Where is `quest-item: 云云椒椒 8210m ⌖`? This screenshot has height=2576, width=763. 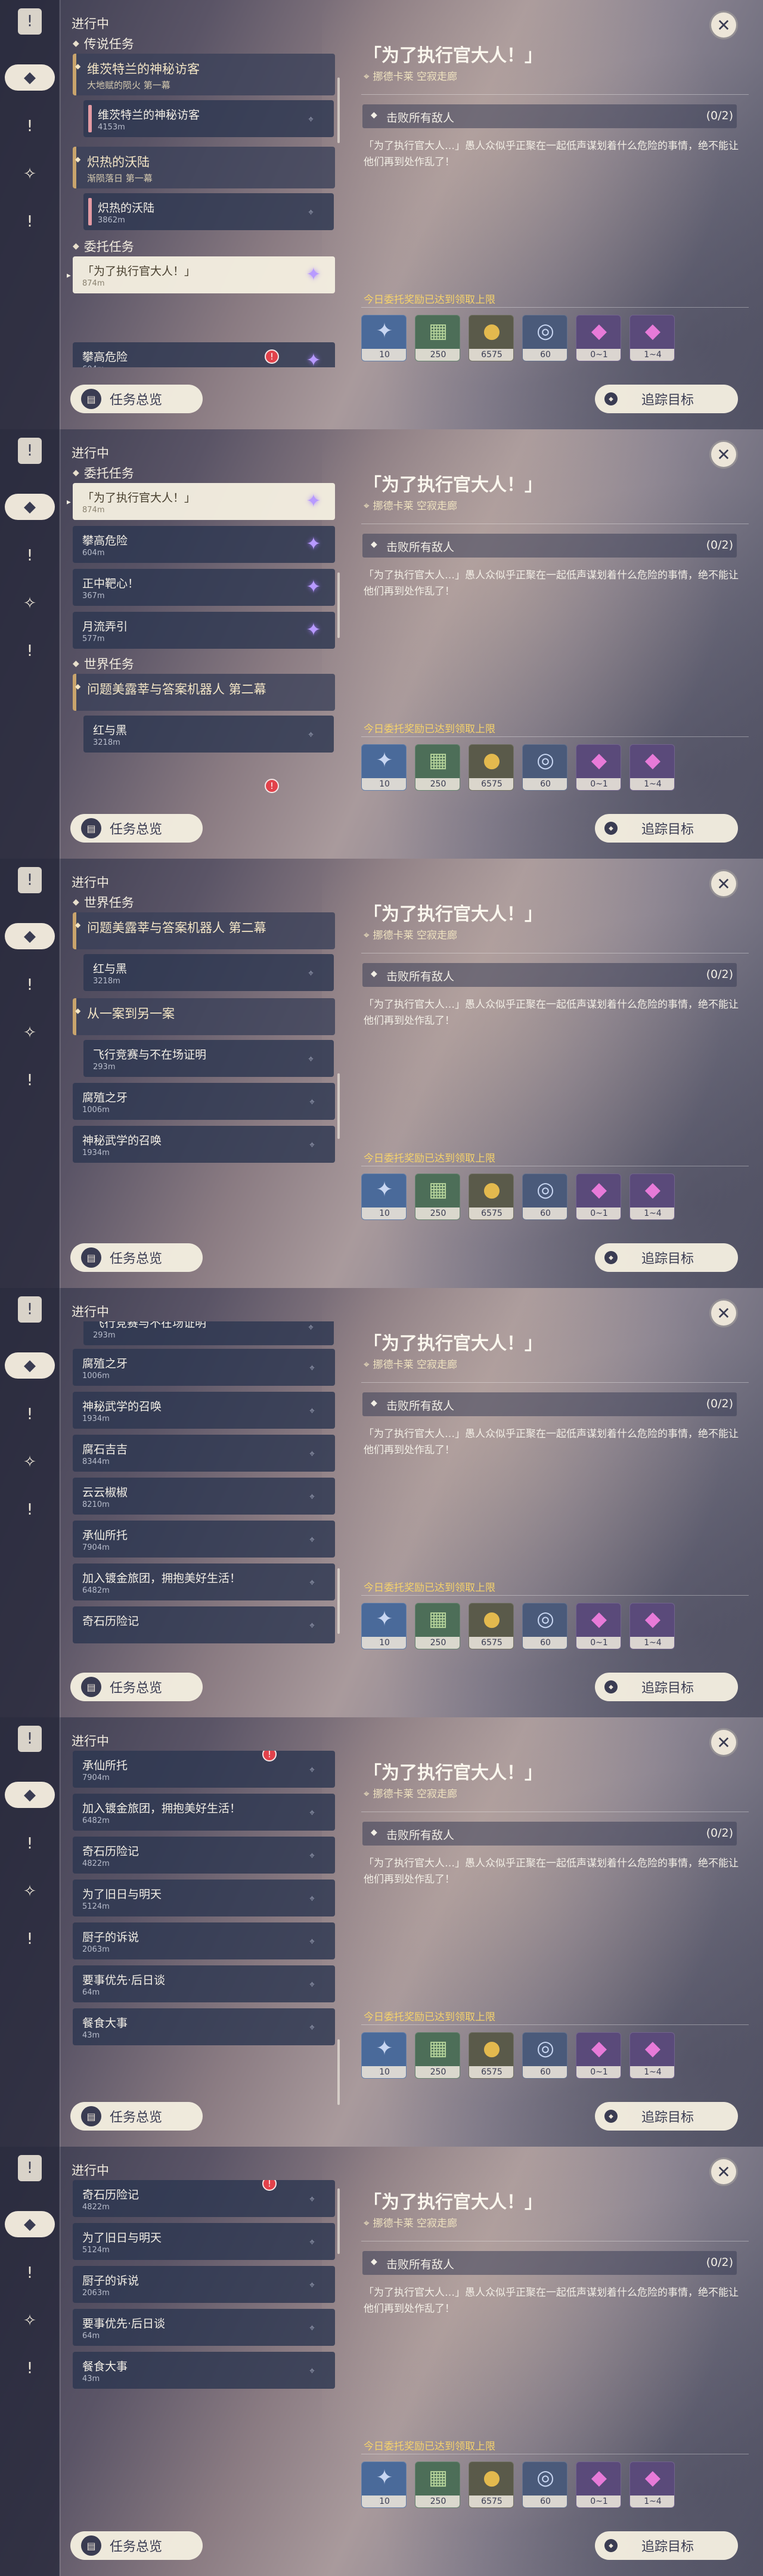
quest-item: 云云椒椒 8210m ⌖ is located at coordinates (204, 1497).